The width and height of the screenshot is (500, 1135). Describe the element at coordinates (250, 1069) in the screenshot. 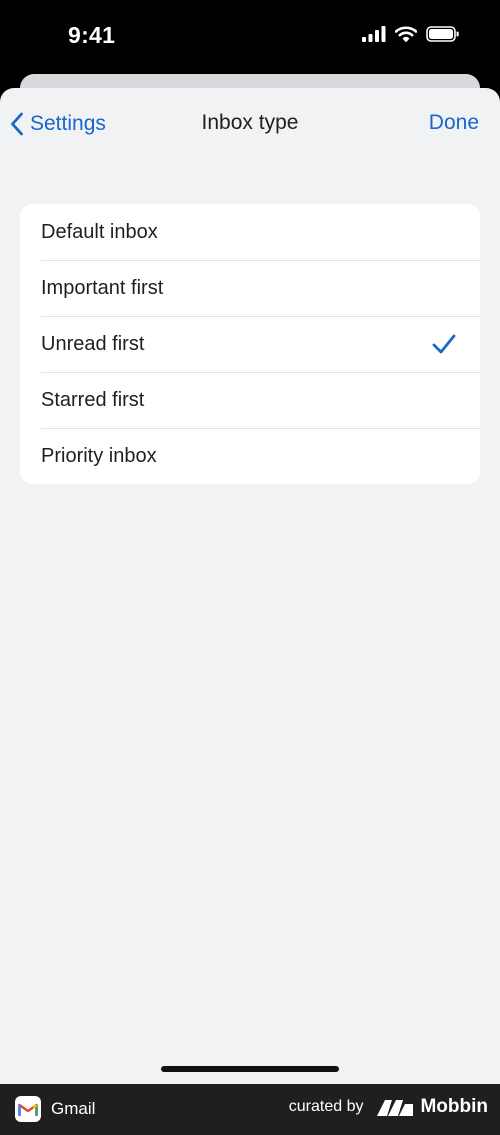

I see `home-indicator` at that location.